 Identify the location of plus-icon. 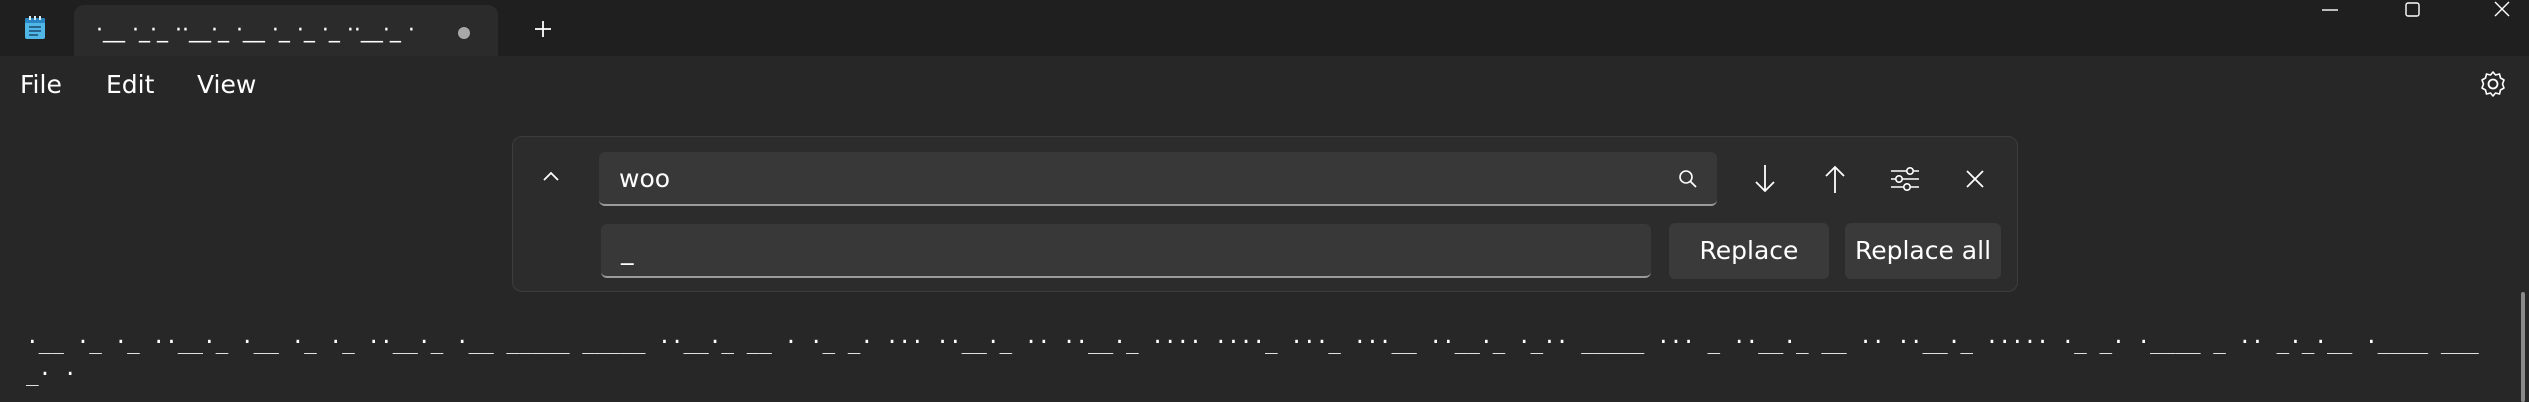
(543, 29).